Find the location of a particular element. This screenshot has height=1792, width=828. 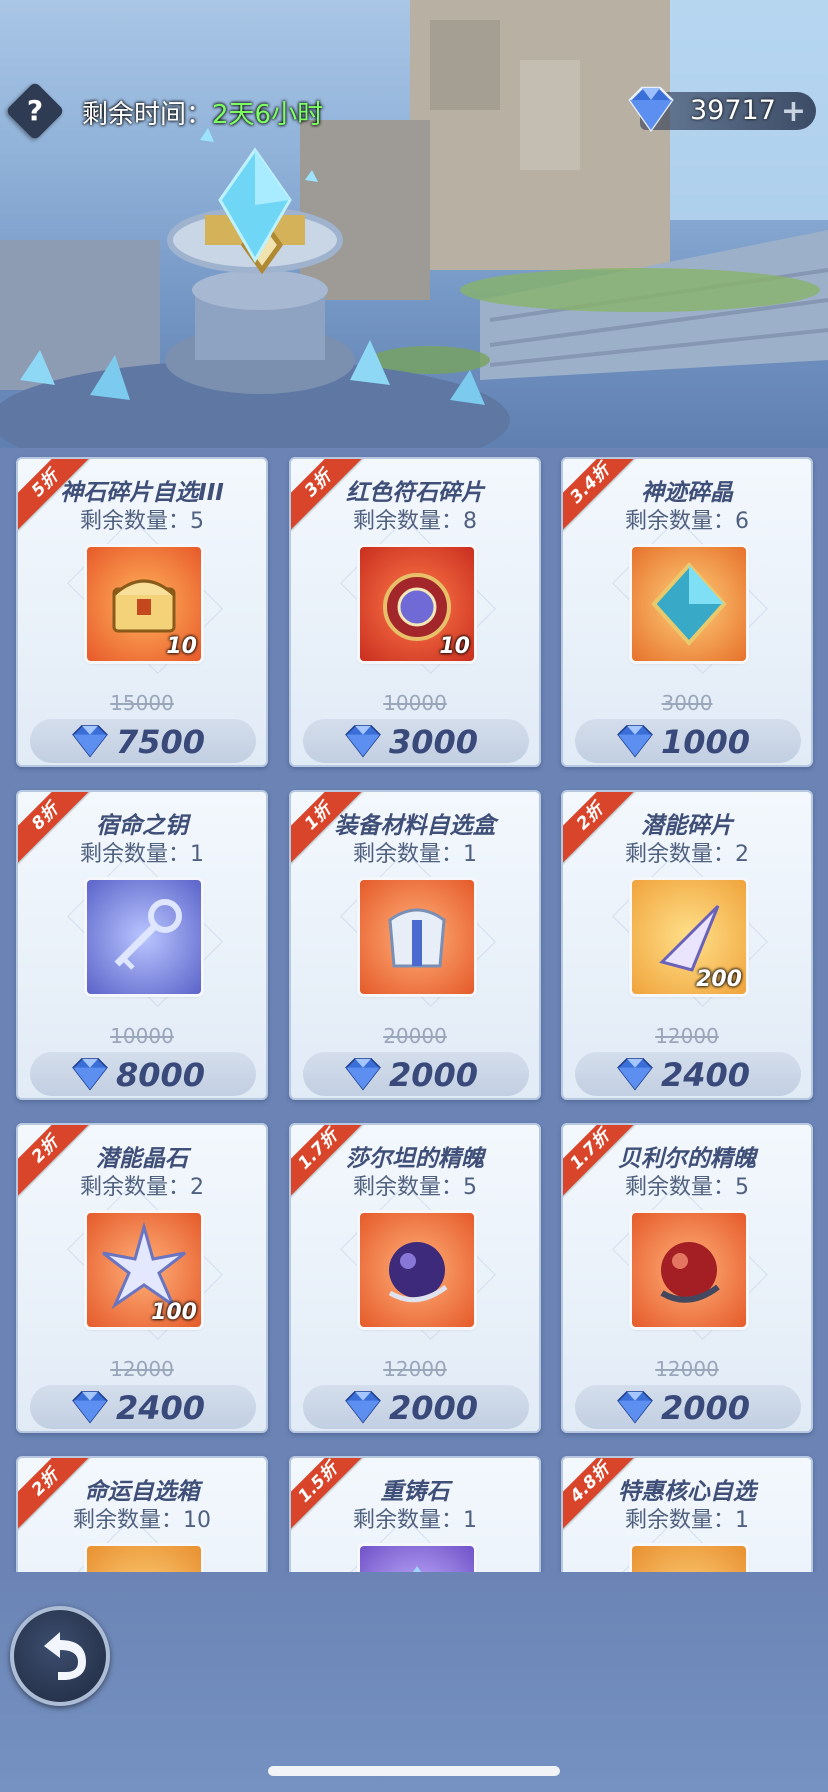

item-name: 莎尔坦的精魄 is located at coordinates (415, 1159).